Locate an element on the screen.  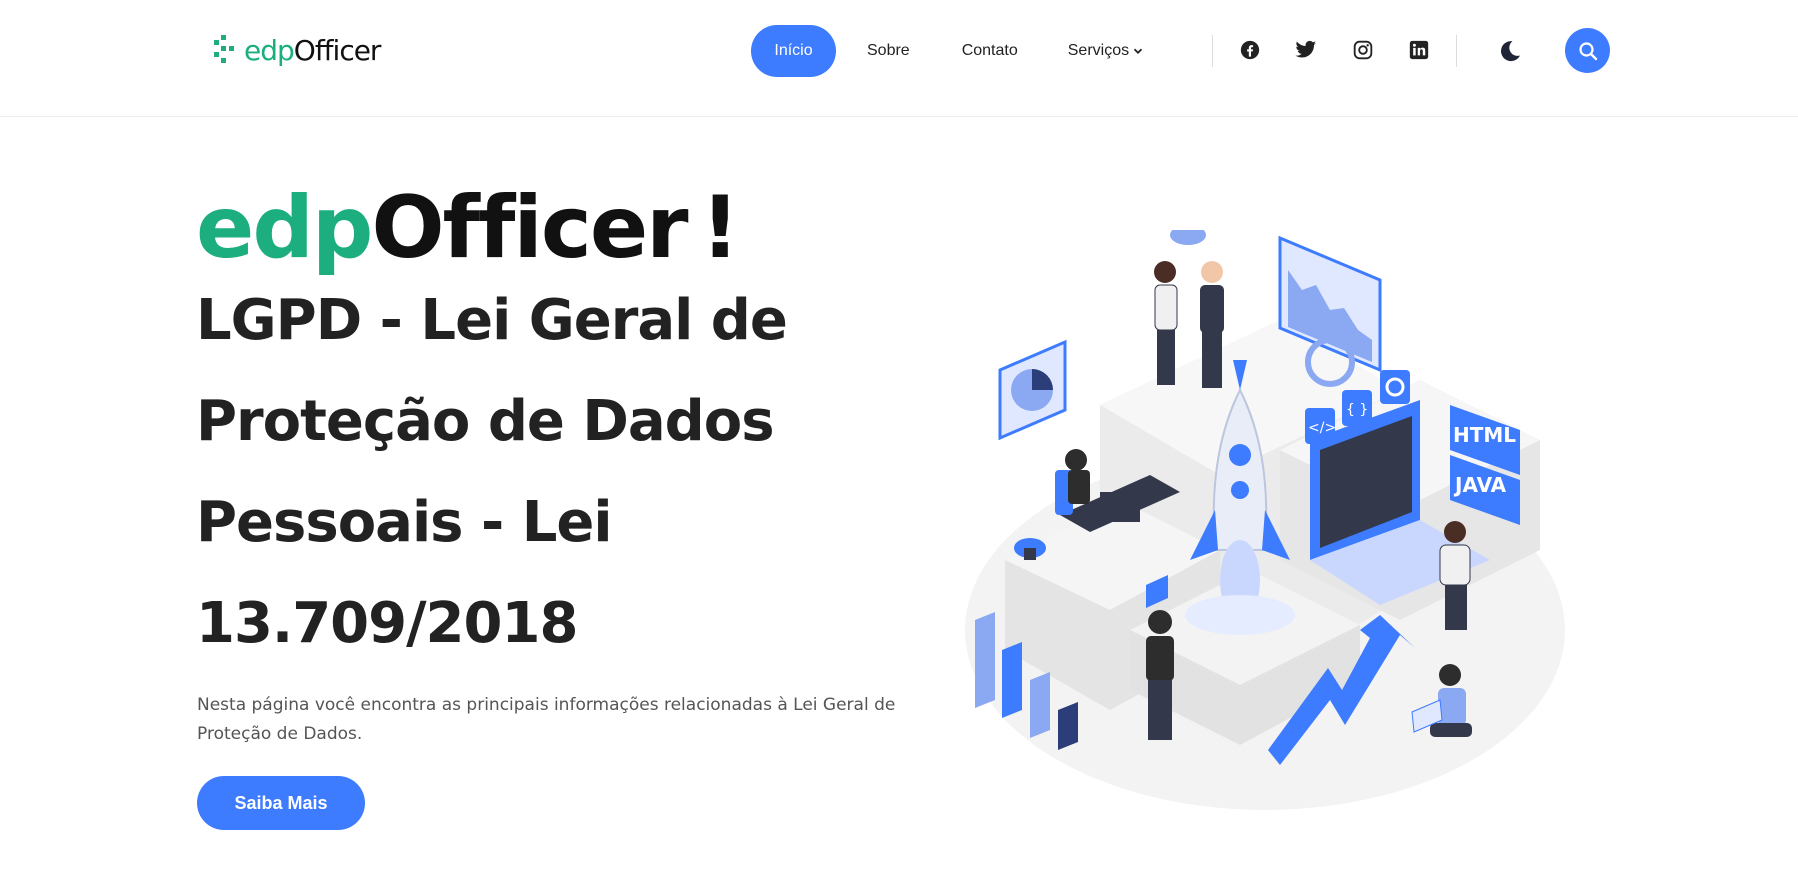
hero-title-line: Pessoais - Lei is located at coordinates (404, 522).